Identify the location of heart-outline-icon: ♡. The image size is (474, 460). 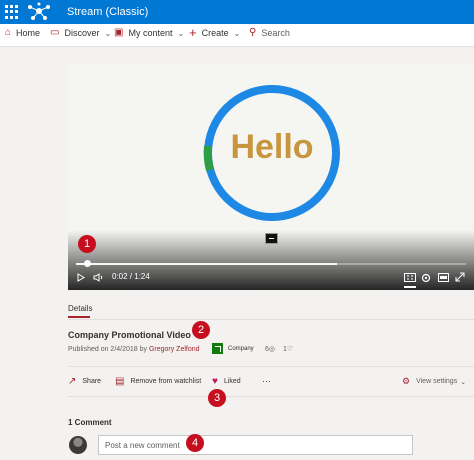
(290, 349).